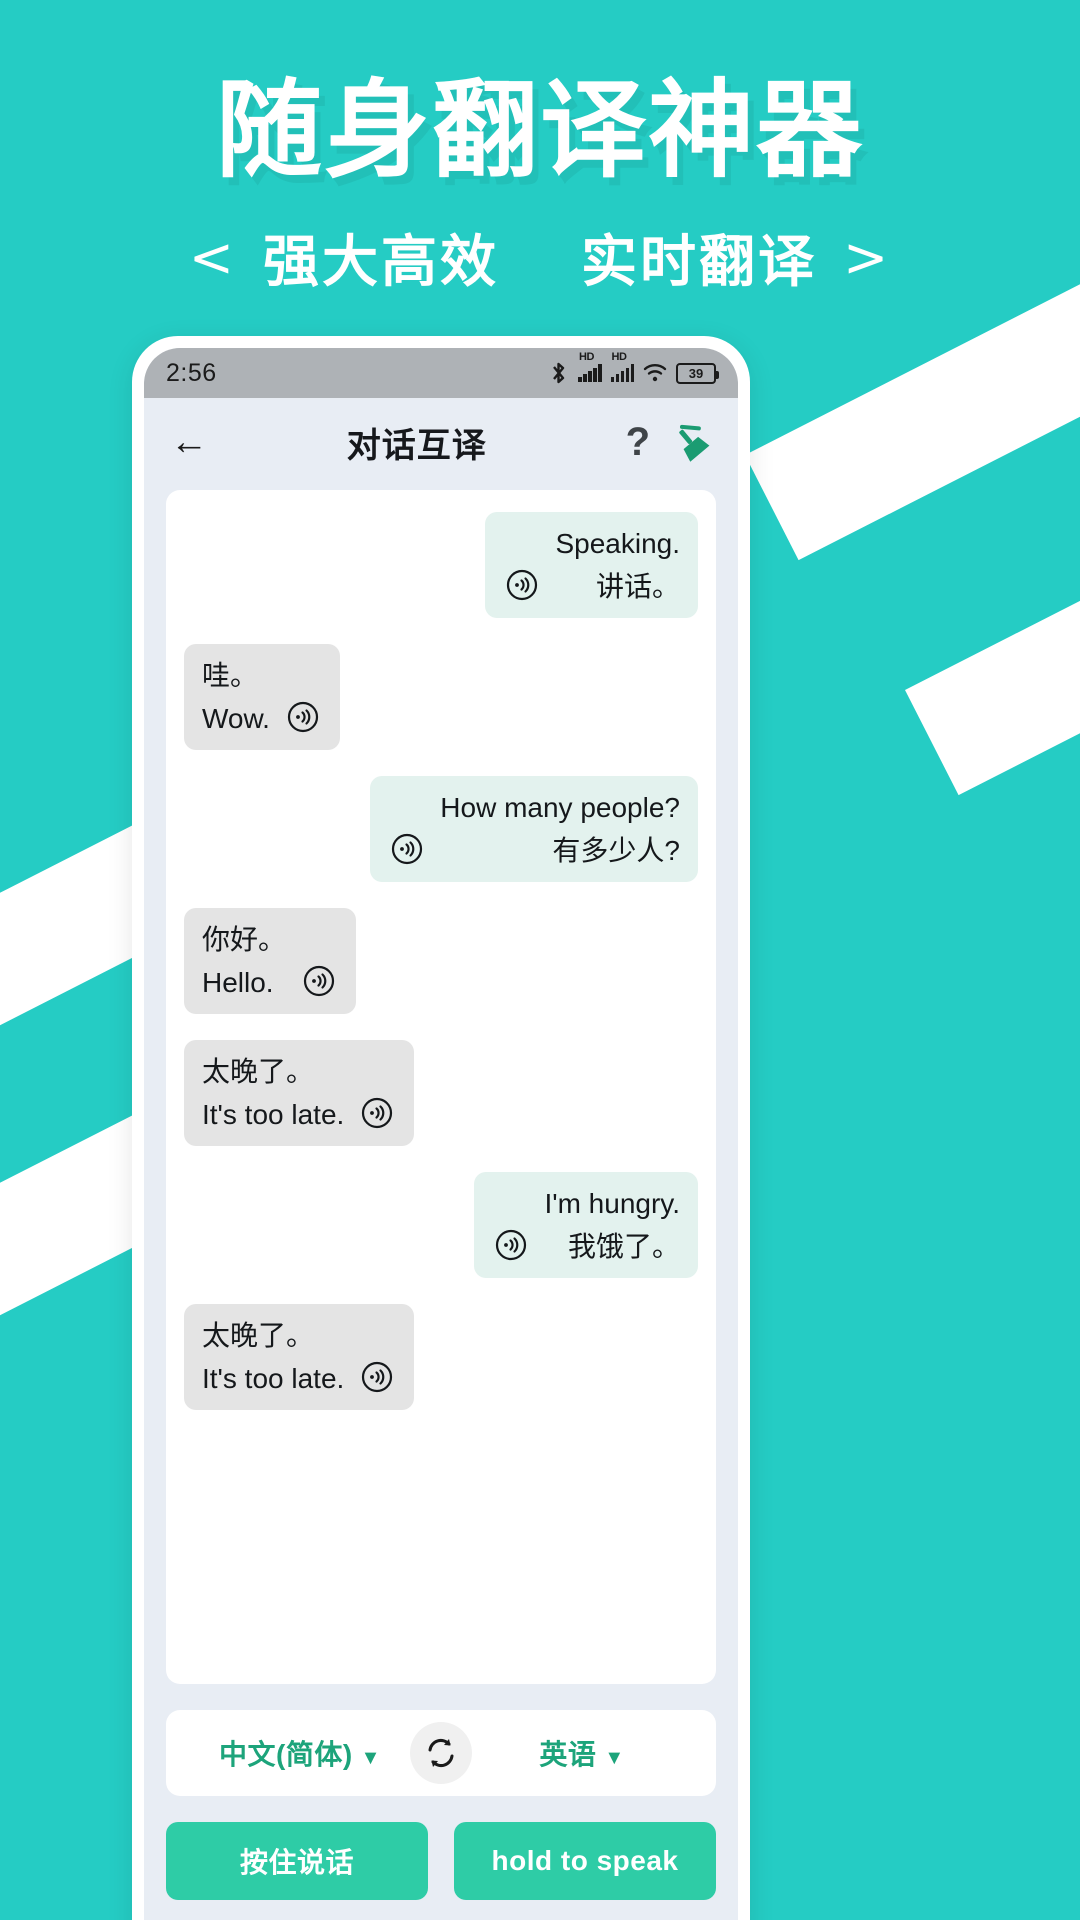 This screenshot has width=1080, height=1920. What do you see at coordinates (381, 262) in the screenshot?
I see `subtitle-part-1: 强大高效` at bounding box center [381, 262].